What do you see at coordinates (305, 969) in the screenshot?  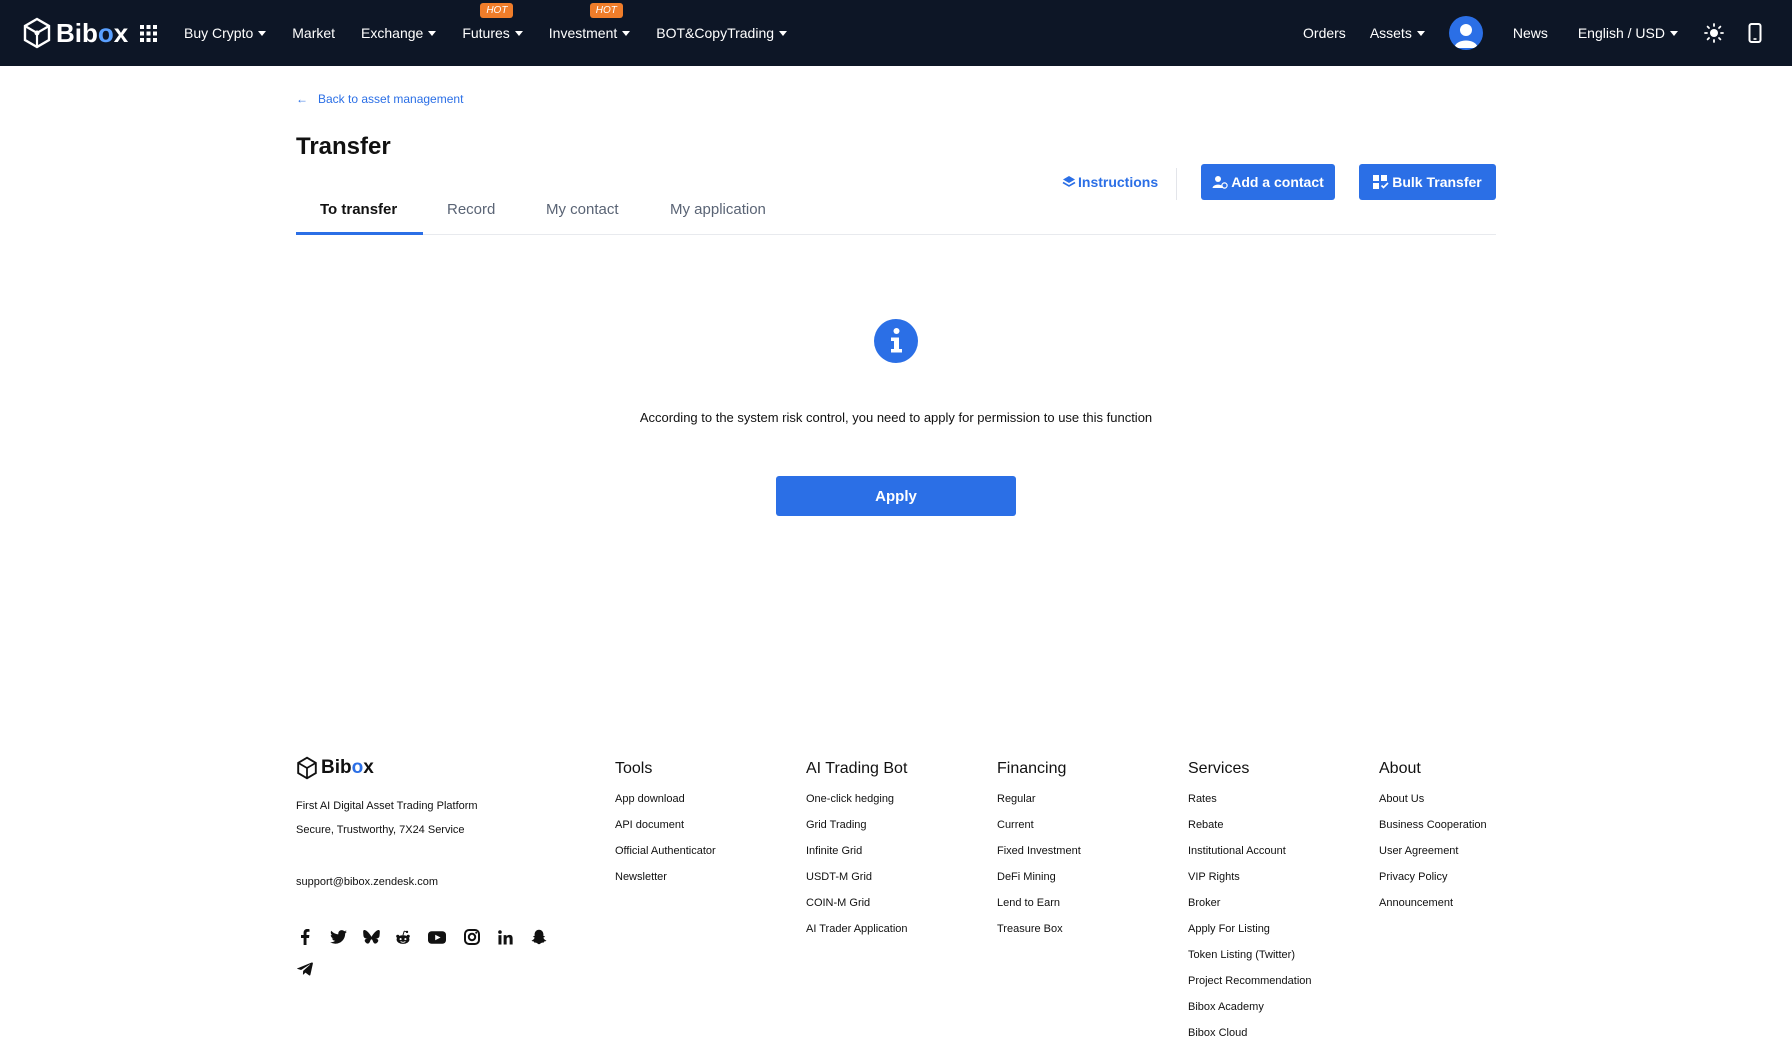 I see `telegram-icon` at bounding box center [305, 969].